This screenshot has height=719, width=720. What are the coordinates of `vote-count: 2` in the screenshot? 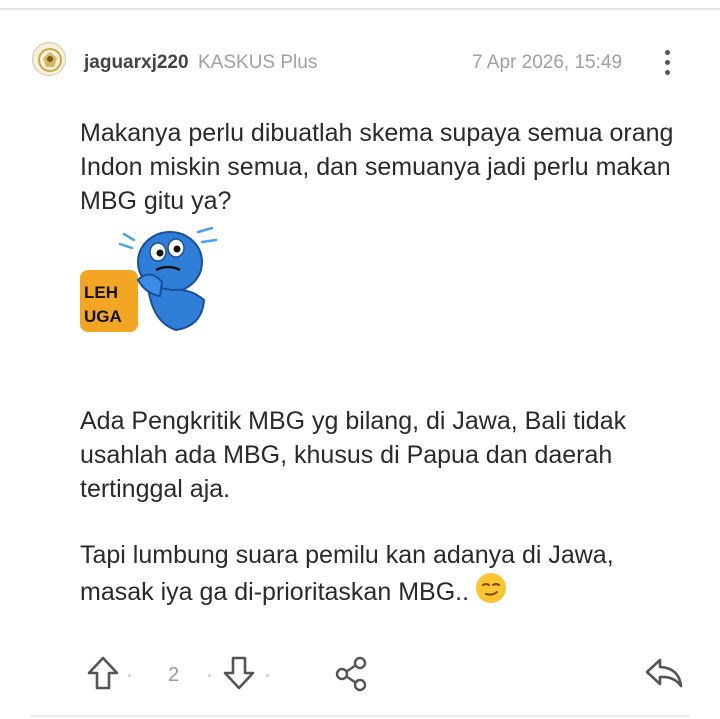 It's located at (174, 675).